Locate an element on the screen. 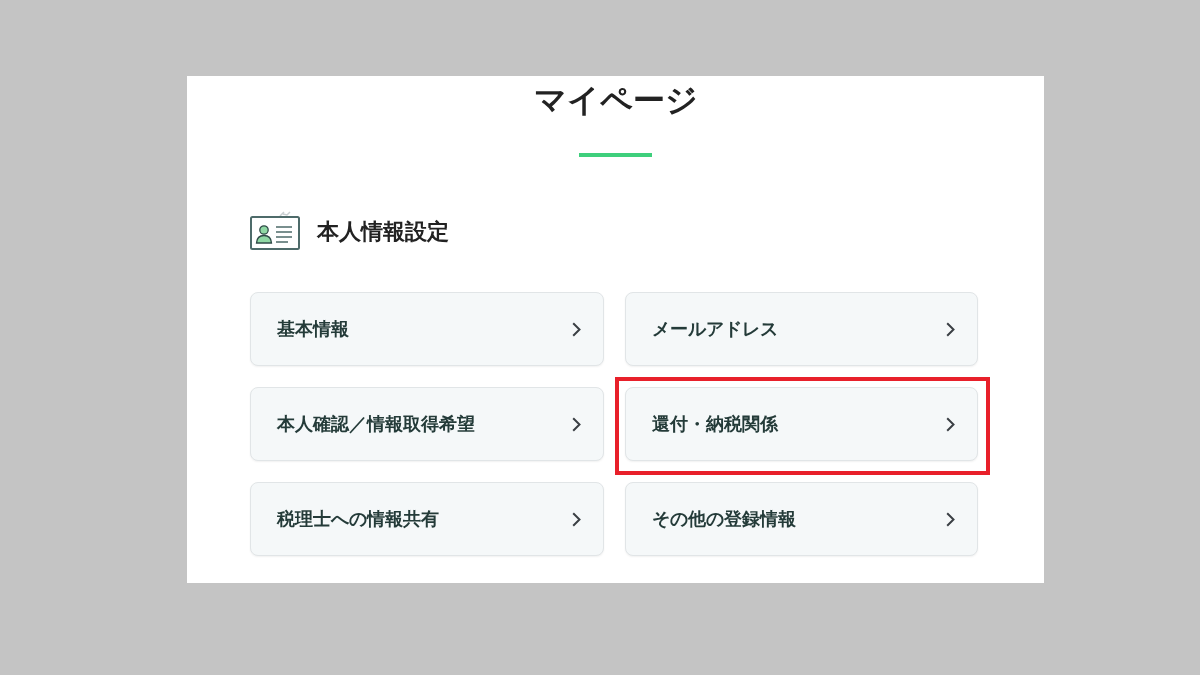 This screenshot has height=675, width=1200. menu-item-button: 基本情報 is located at coordinates (427, 329).